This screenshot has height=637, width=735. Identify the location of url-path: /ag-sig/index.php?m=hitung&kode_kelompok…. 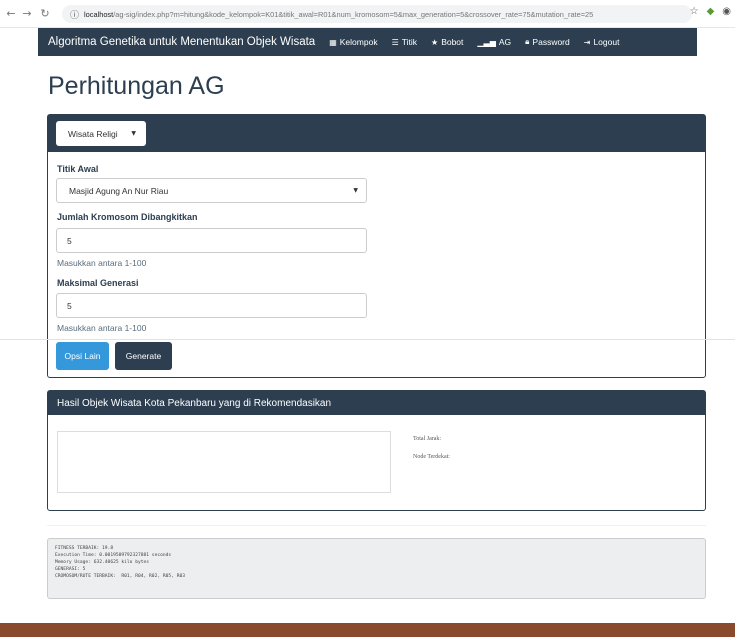
(353, 14).